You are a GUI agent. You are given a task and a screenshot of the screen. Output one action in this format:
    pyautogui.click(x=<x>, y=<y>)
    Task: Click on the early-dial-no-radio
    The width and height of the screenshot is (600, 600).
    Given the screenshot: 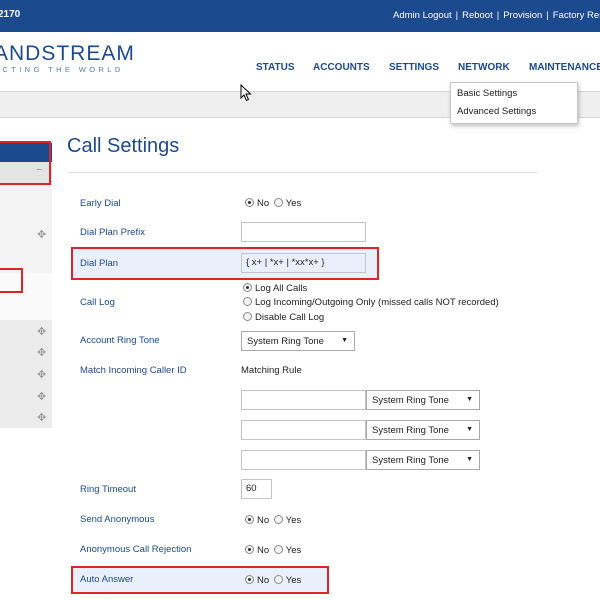 What is the action you would take?
    pyautogui.click(x=249, y=202)
    